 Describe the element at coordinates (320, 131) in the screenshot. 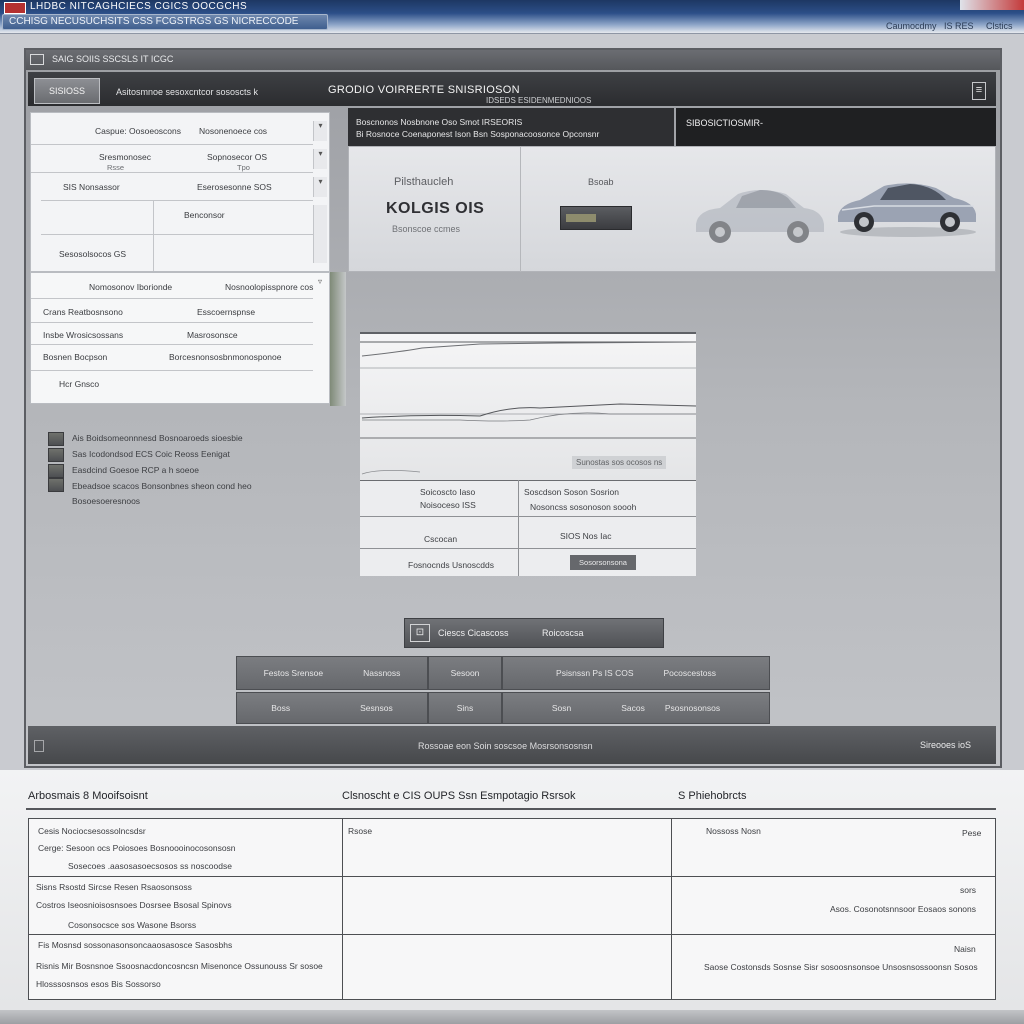

I see `scroll-up-icon: ▾` at that location.